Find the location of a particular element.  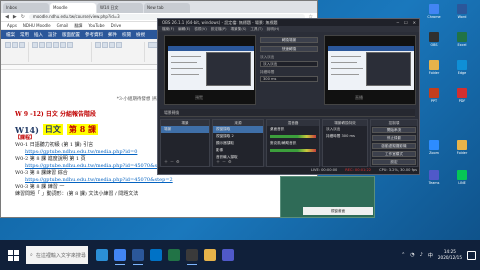

word-icon is located at coordinates (138, 257).